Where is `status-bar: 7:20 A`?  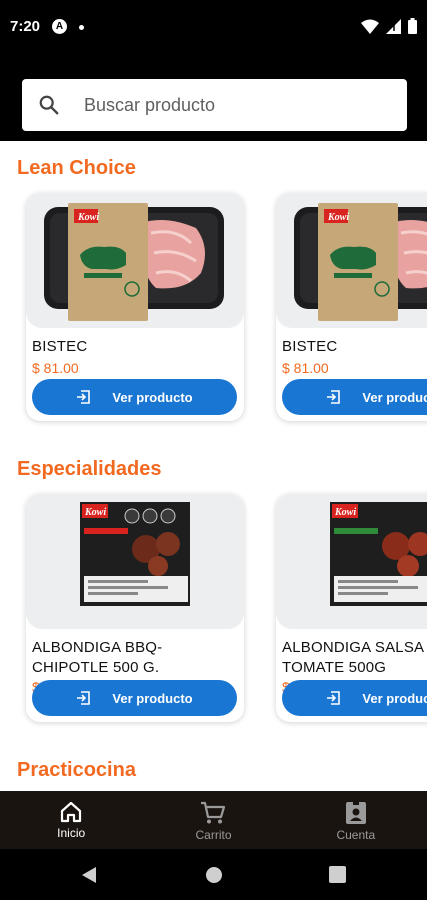
status-bar: 7:20 A is located at coordinates (213, 26).